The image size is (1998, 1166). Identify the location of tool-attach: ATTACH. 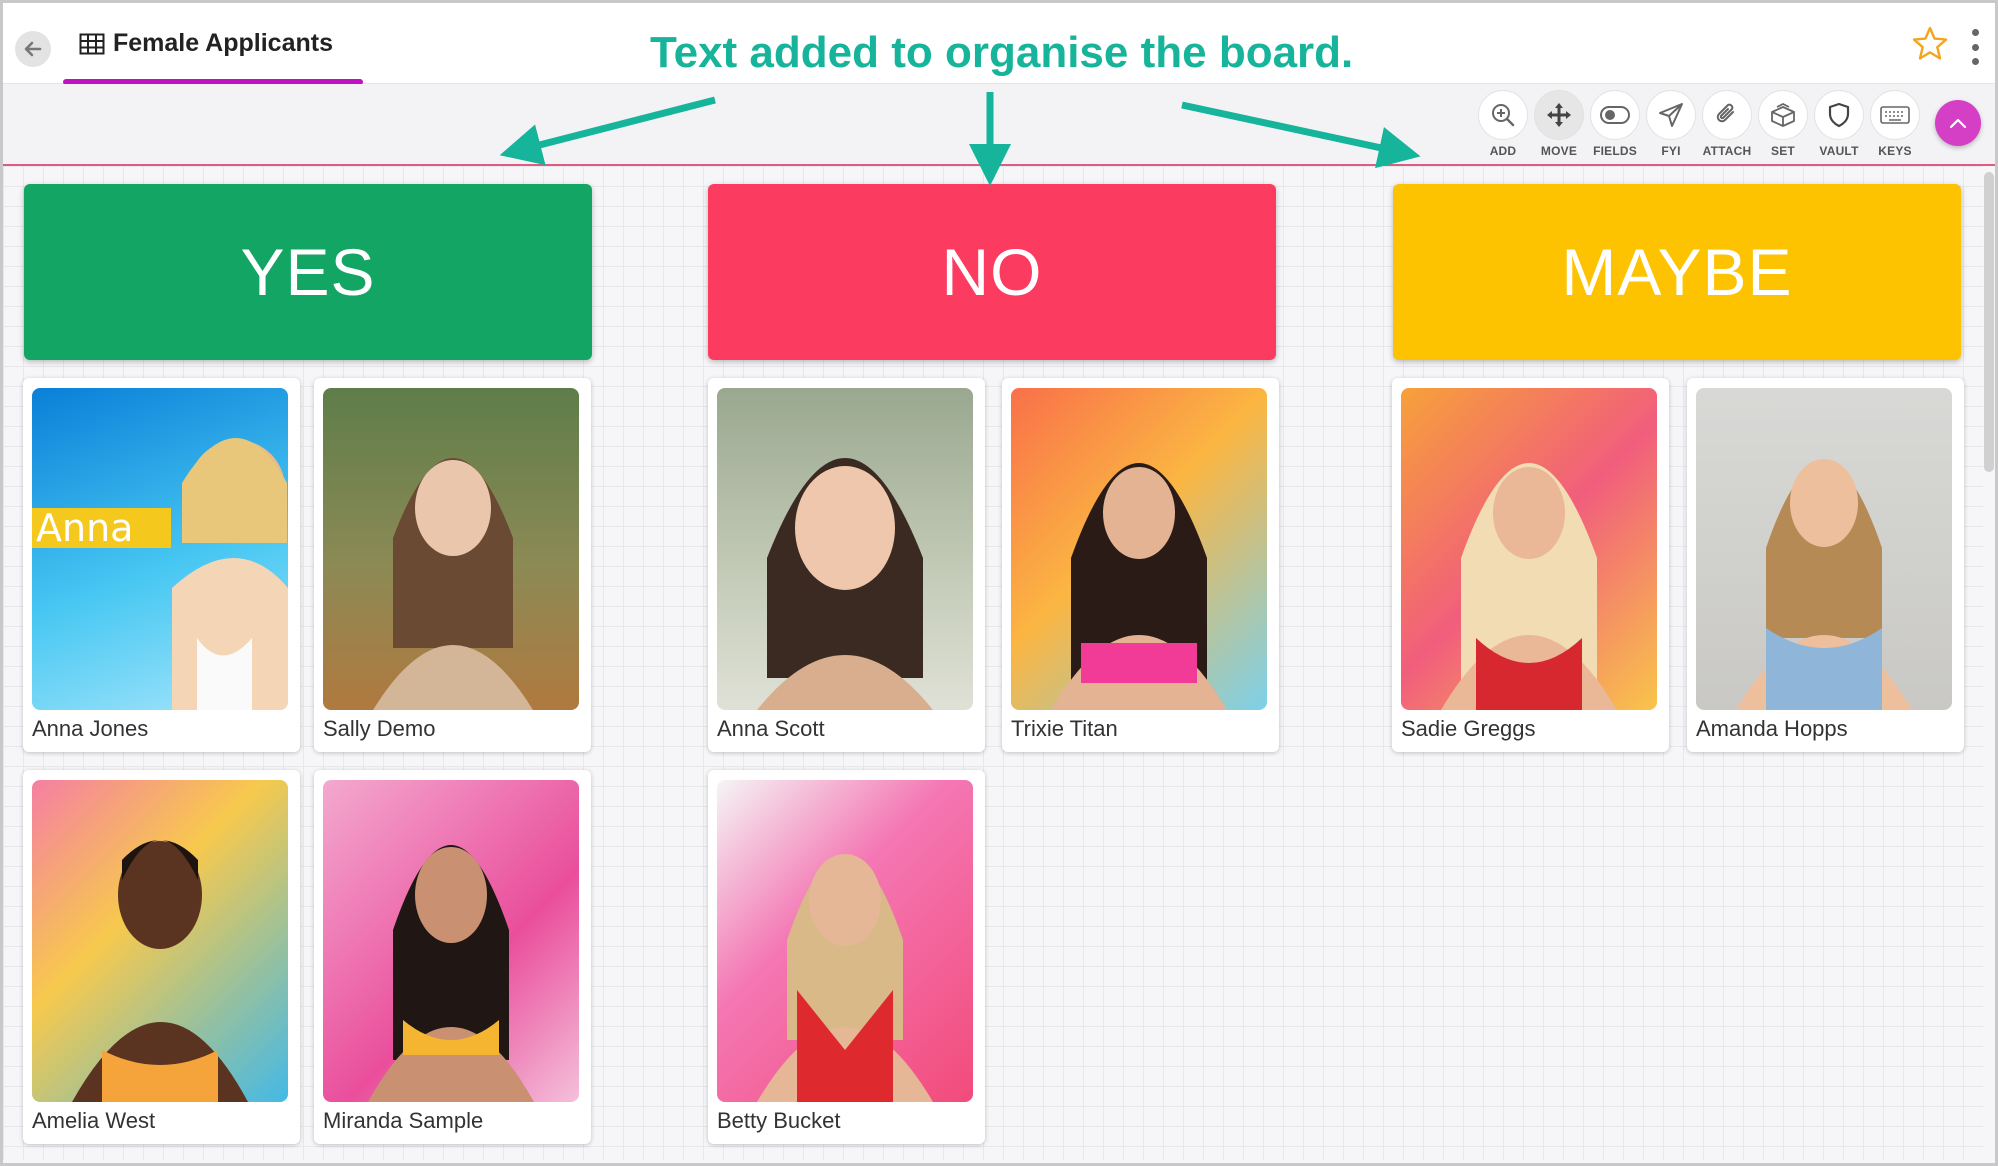
(1727, 124).